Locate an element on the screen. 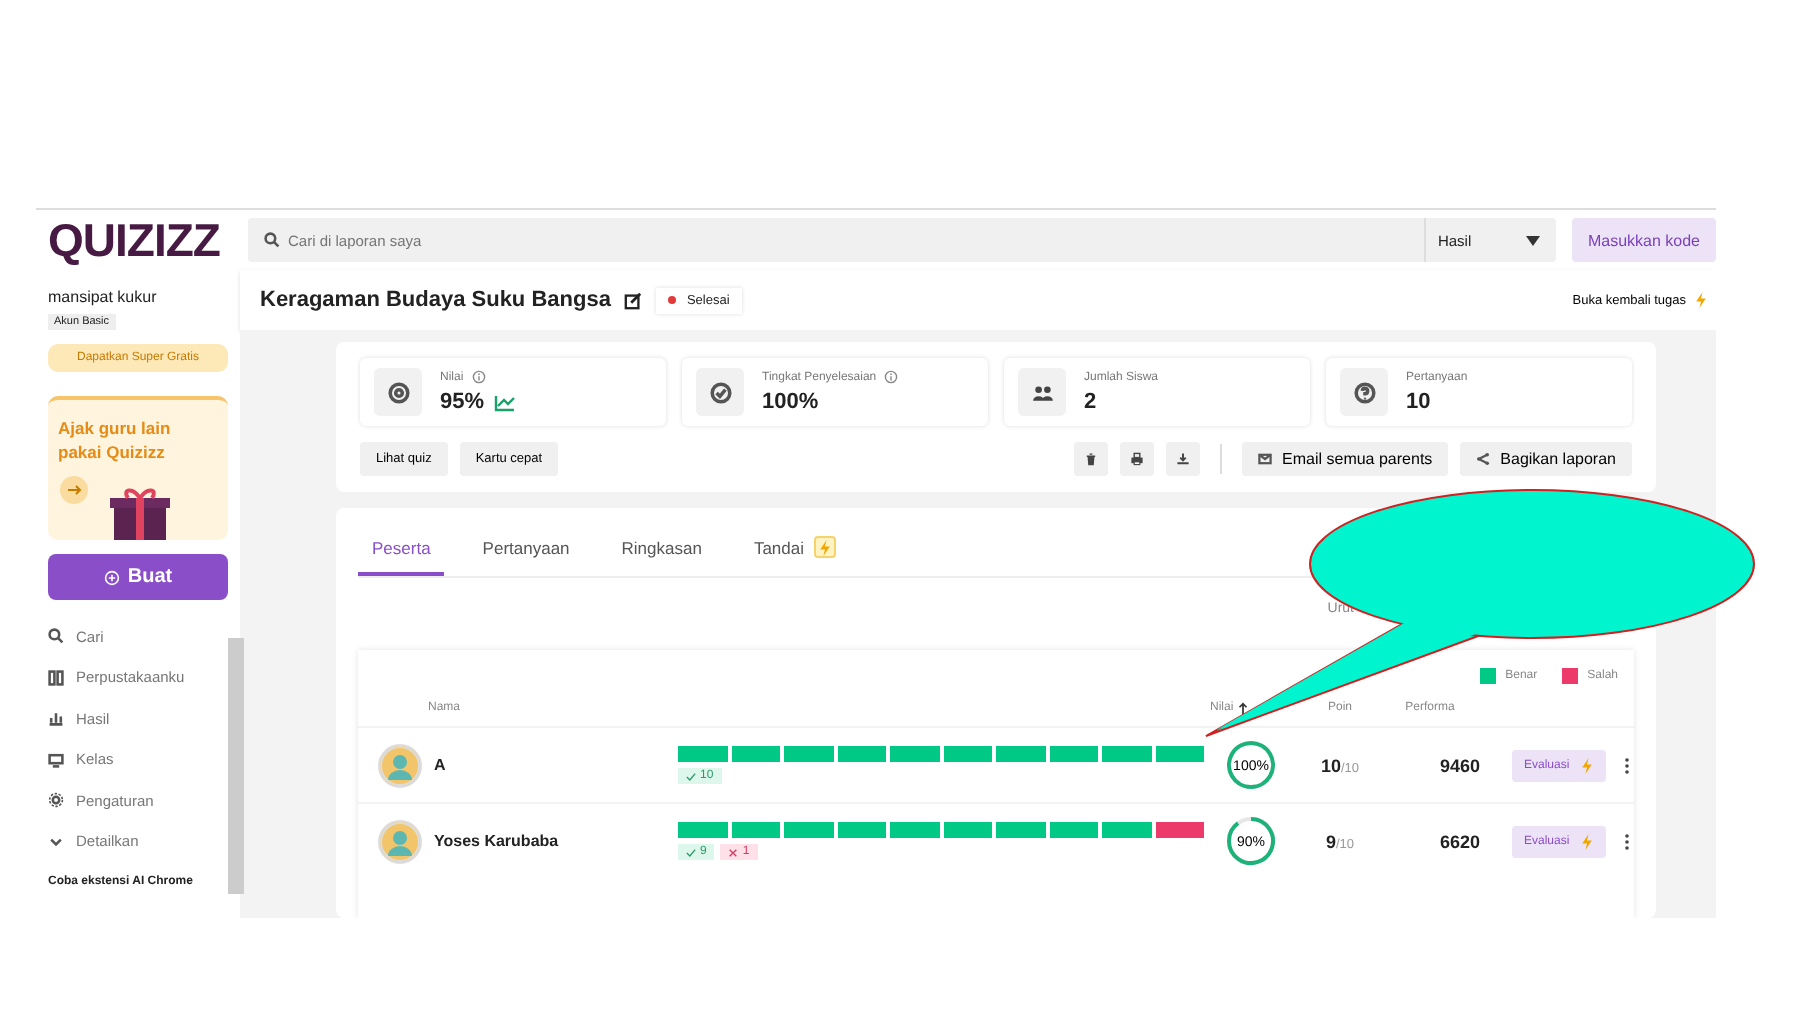 This screenshot has width=1800, height=1012. student-name: A is located at coordinates (440, 765).